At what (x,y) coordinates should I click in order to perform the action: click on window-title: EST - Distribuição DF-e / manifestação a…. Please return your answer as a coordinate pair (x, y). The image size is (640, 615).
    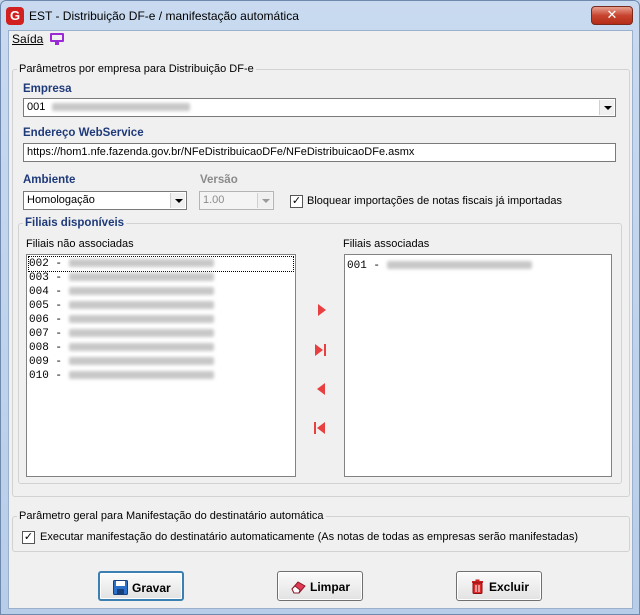
    Looking at the image, I should click on (164, 16).